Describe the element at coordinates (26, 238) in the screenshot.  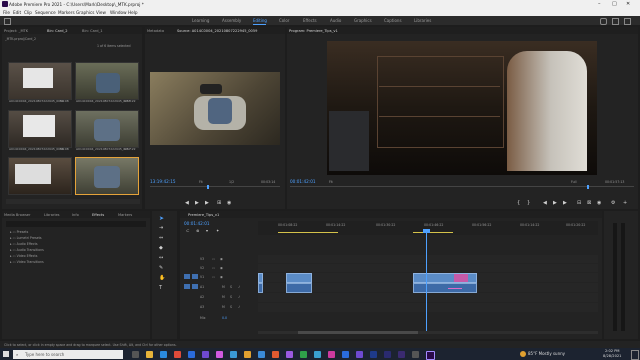
I see `folder-lumetri-presets: ▸ ▭ Lumetri Presets` at that location.